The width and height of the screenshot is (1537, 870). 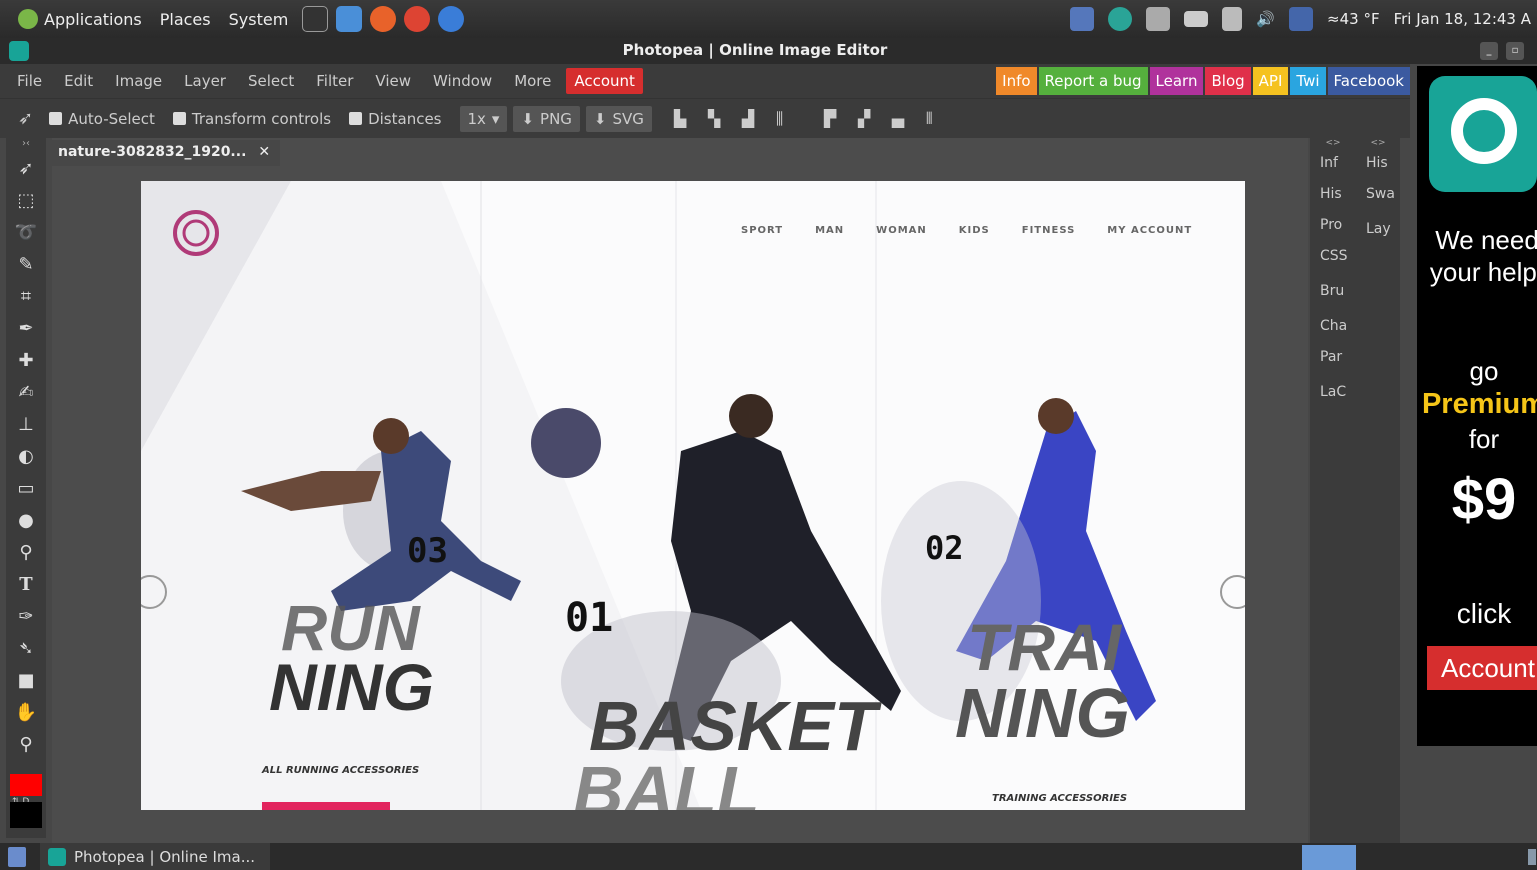 I want to click on distribute-v-icon: ⫴, so click(x=935, y=119).